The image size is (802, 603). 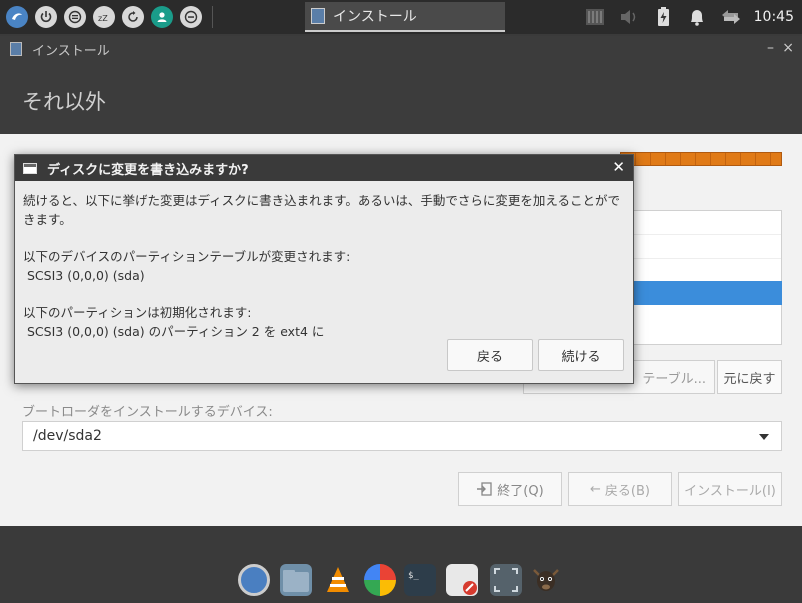 I want to click on chromium-icon, so click(x=254, y=580).